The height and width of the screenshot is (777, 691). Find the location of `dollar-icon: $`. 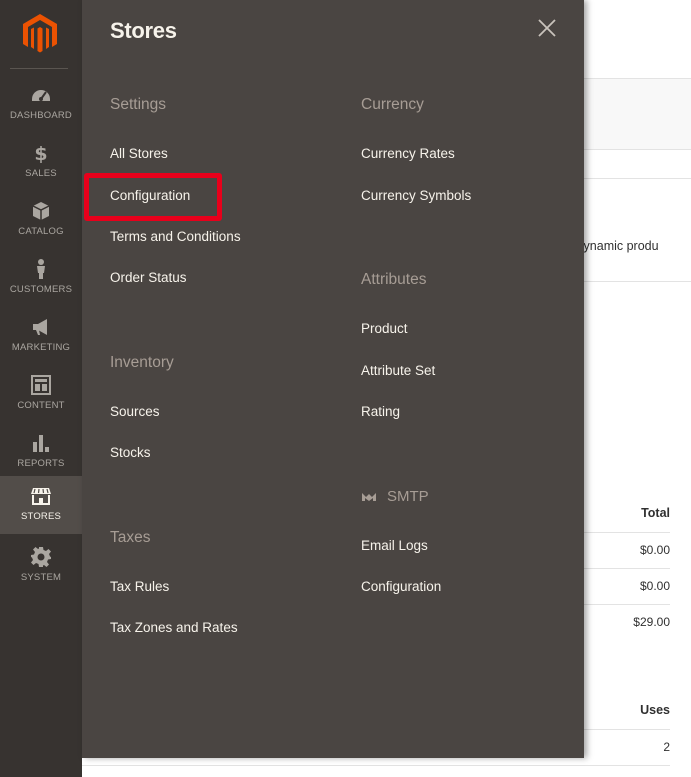

dollar-icon: $ is located at coordinates (41, 153).